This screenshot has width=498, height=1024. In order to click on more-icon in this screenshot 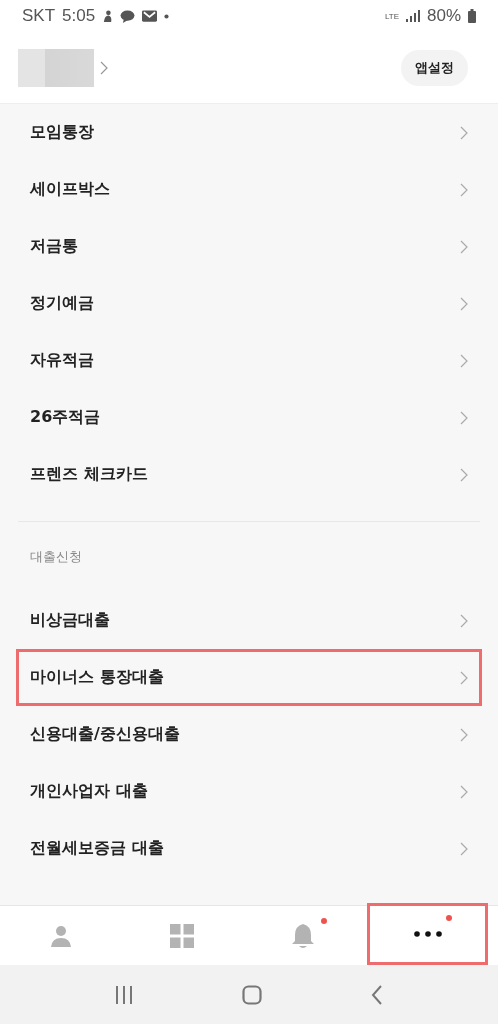, I will do `click(427, 934)`.